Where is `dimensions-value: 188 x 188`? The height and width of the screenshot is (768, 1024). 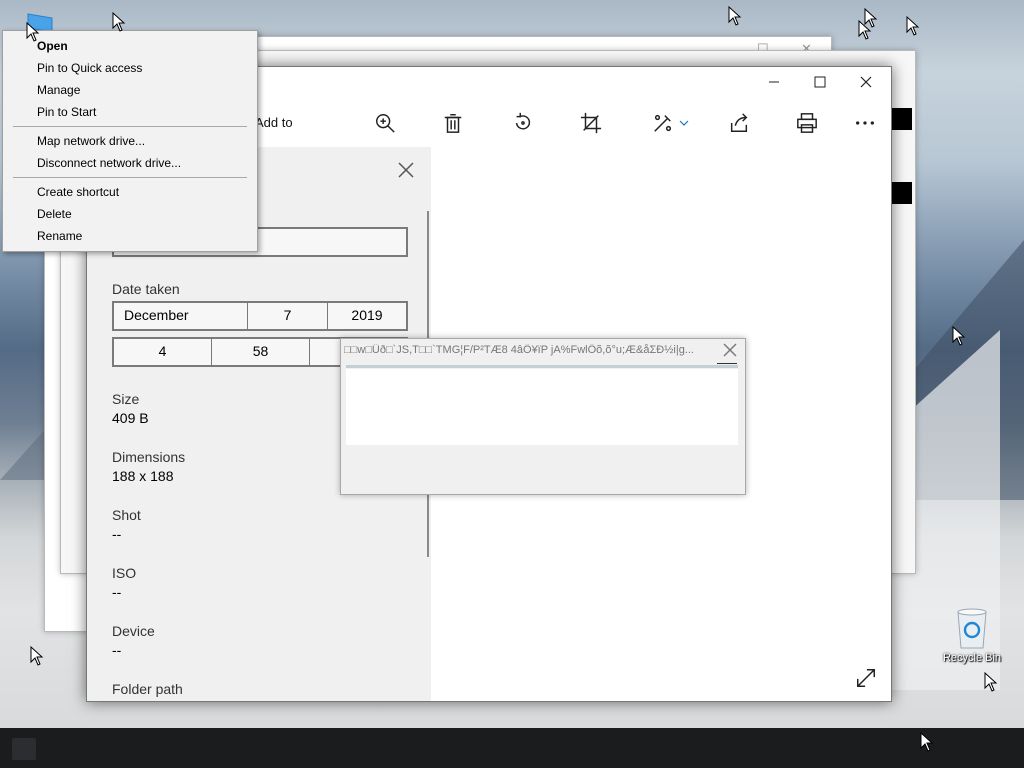
dimensions-value: 188 x 188 is located at coordinates (143, 476).